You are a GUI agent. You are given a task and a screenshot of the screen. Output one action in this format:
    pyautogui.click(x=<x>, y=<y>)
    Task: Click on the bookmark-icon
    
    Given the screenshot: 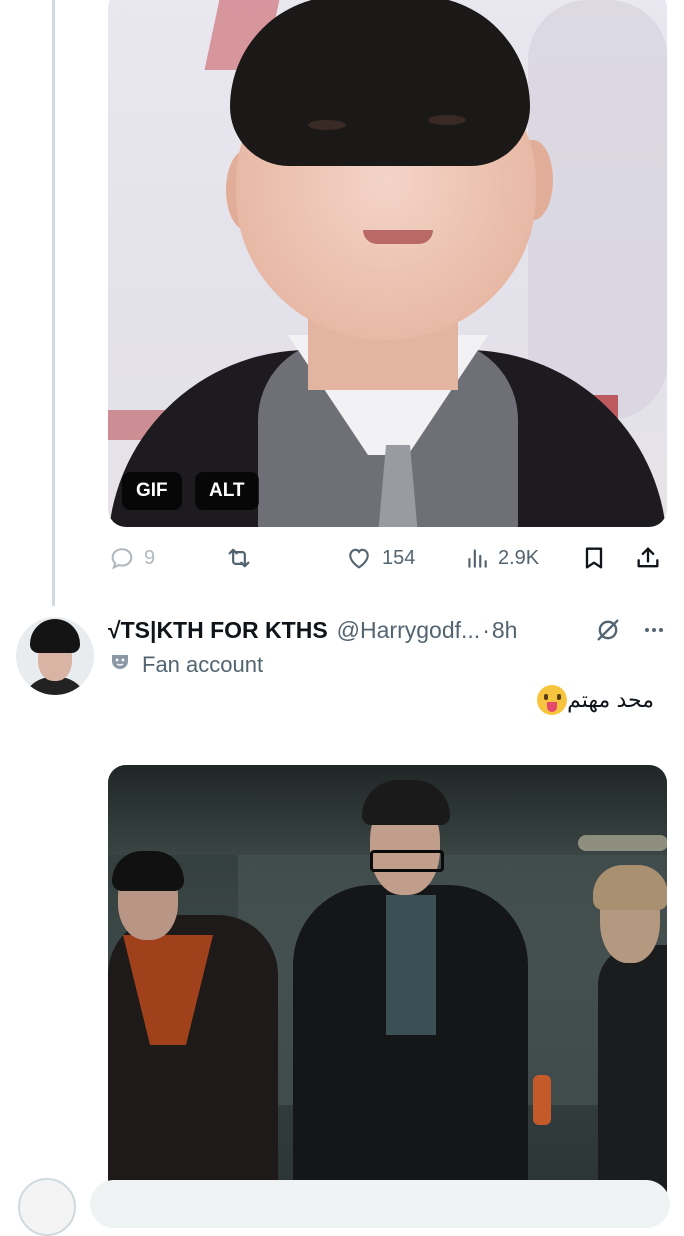 What is the action you would take?
    pyautogui.click(x=594, y=558)
    